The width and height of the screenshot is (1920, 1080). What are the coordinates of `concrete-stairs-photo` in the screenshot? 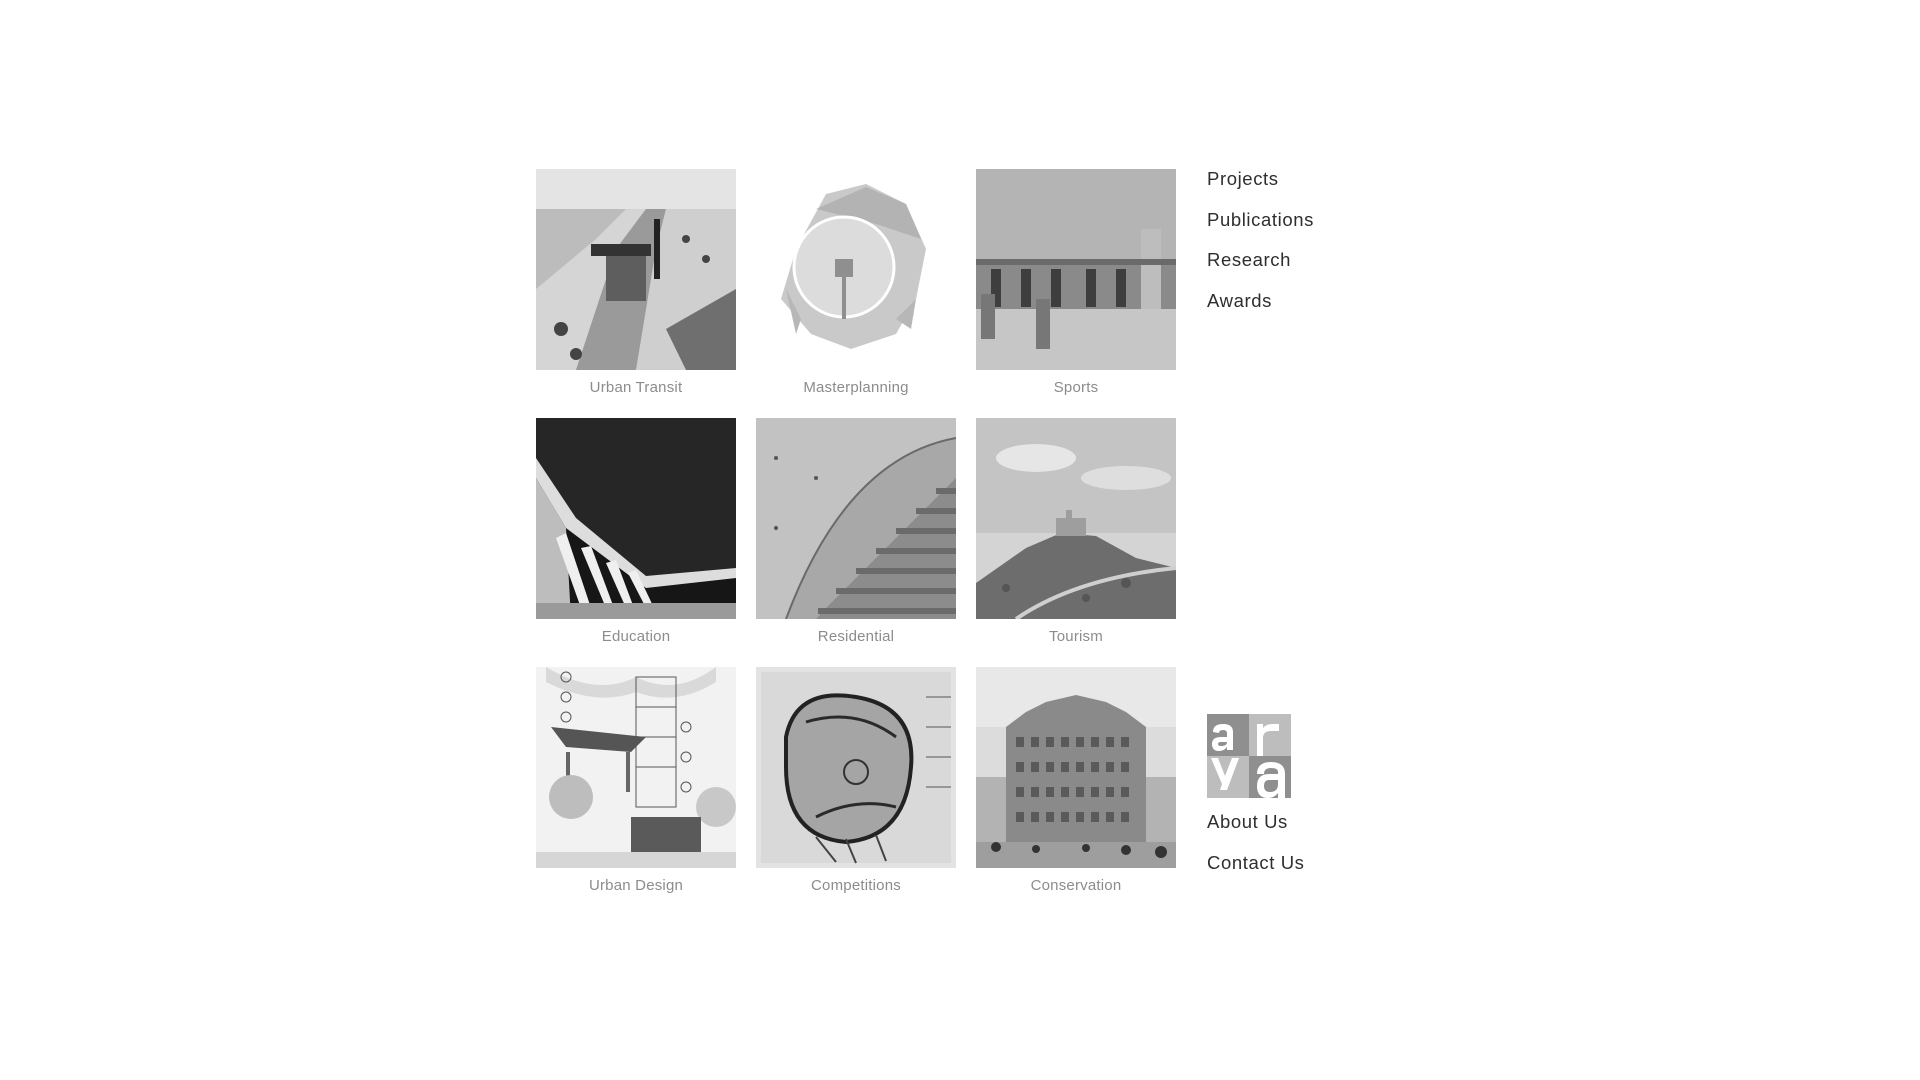 It's located at (856, 518).